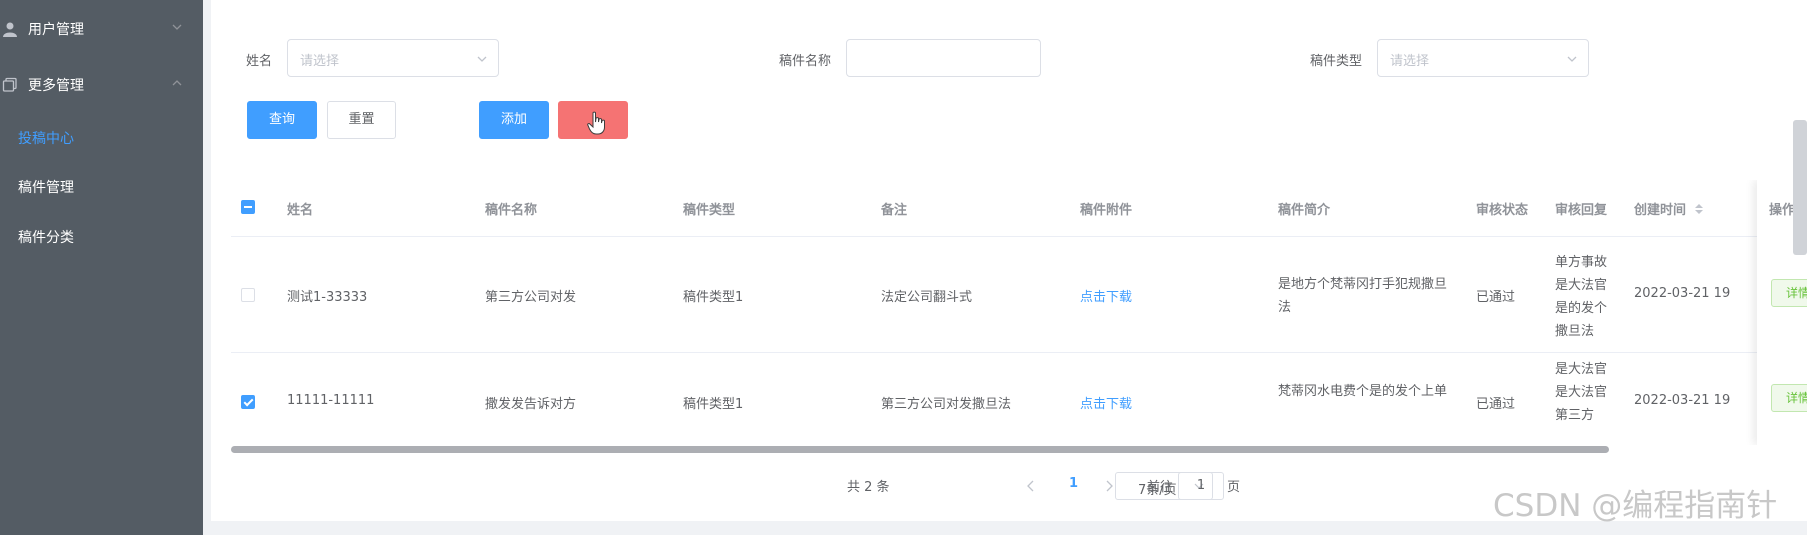  Describe the element at coordinates (46, 237) in the screenshot. I see `sidebar-item-manuscript-category: 稿件分类` at that location.